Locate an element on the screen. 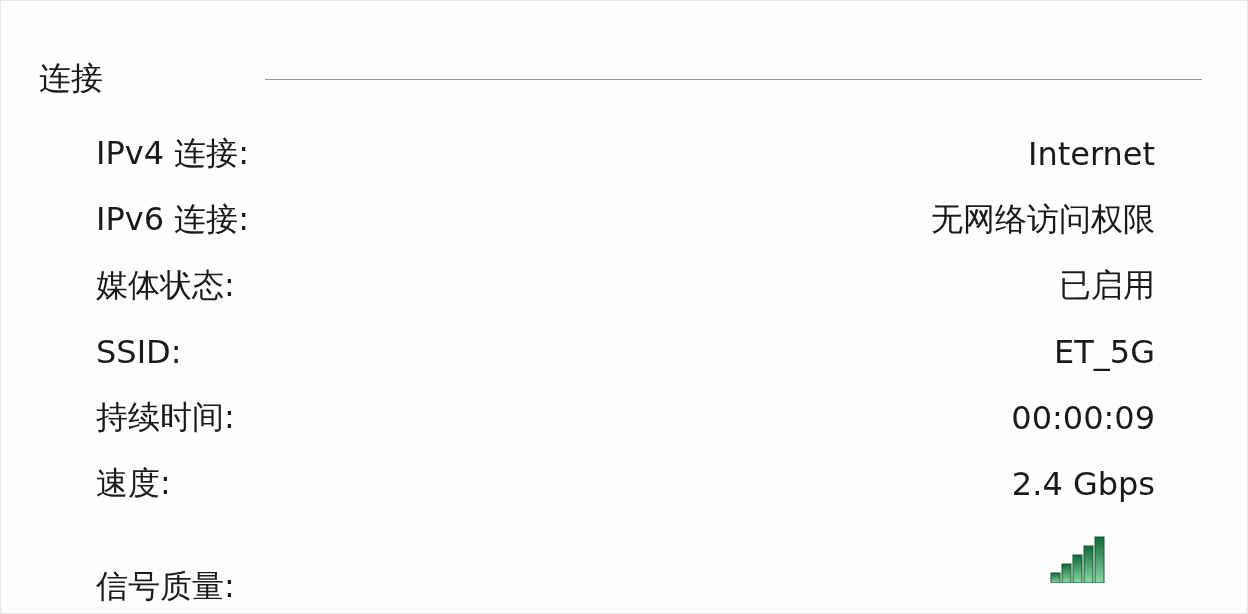 The height and width of the screenshot is (614, 1248). field-label: 信号质量: is located at coordinates (165, 586).